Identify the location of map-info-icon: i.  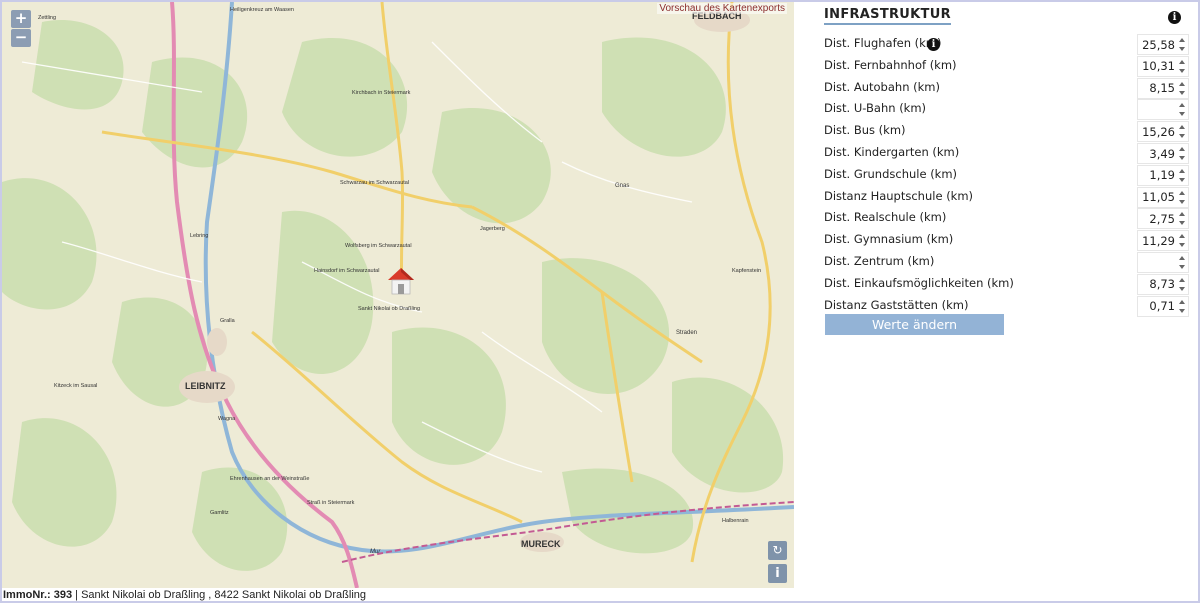
(777, 573).